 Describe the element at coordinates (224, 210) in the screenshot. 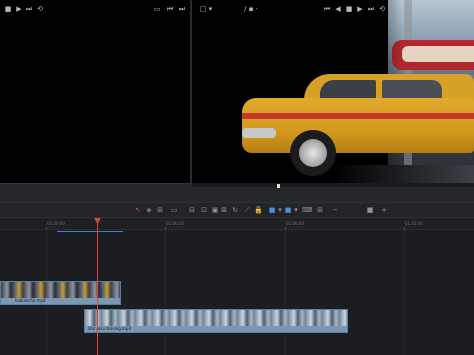

I see `place-on-top-icon: ⊠` at that location.